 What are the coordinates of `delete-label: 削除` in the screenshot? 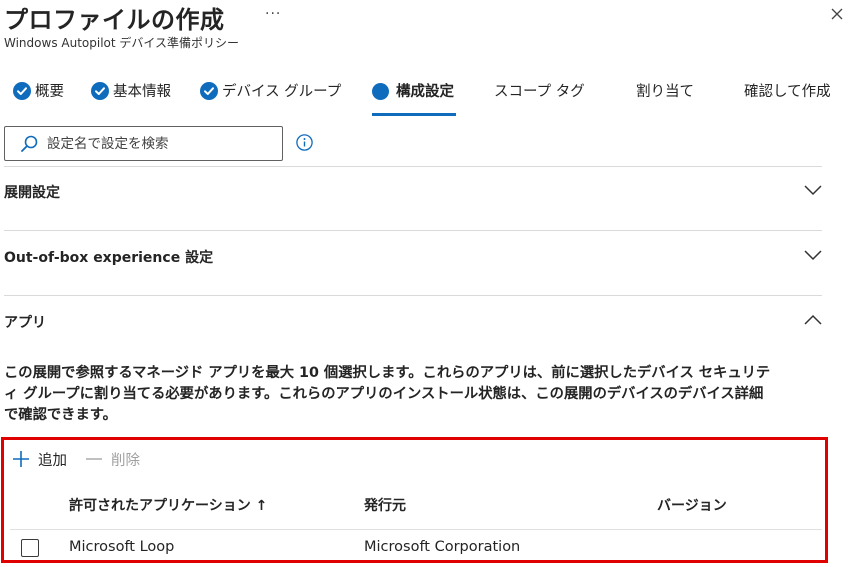 It's located at (125, 460).